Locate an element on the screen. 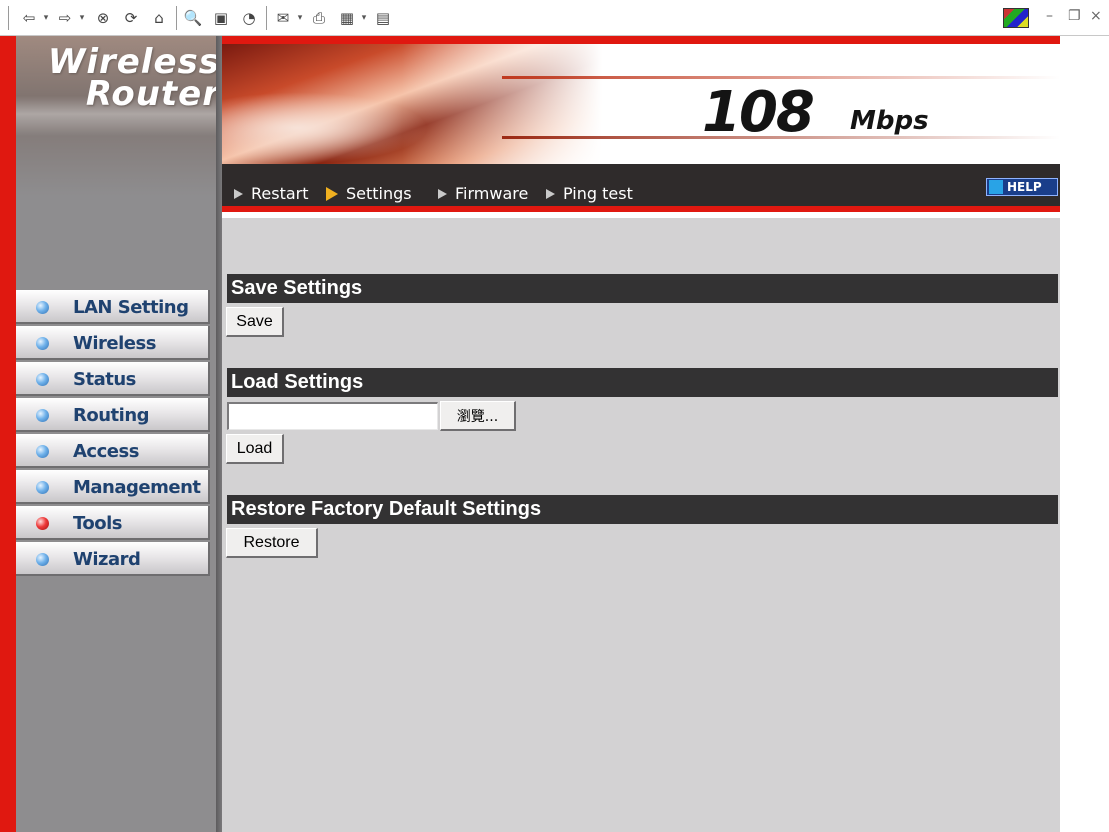  sidebar-item-label: Management is located at coordinates (137, 487).